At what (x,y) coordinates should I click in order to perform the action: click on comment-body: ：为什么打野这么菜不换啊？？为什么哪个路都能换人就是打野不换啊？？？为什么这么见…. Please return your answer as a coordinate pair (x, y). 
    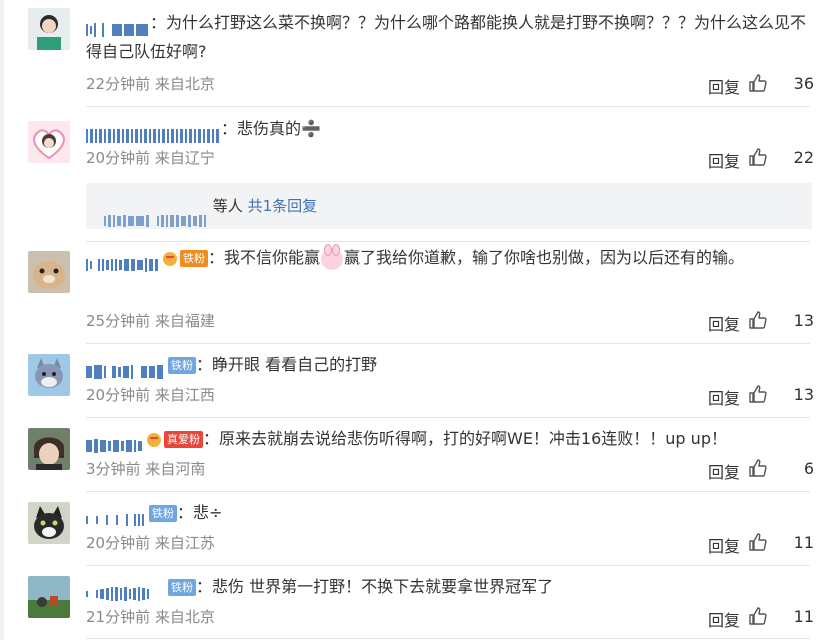
    Looking at the image, I should click on (448, 37).